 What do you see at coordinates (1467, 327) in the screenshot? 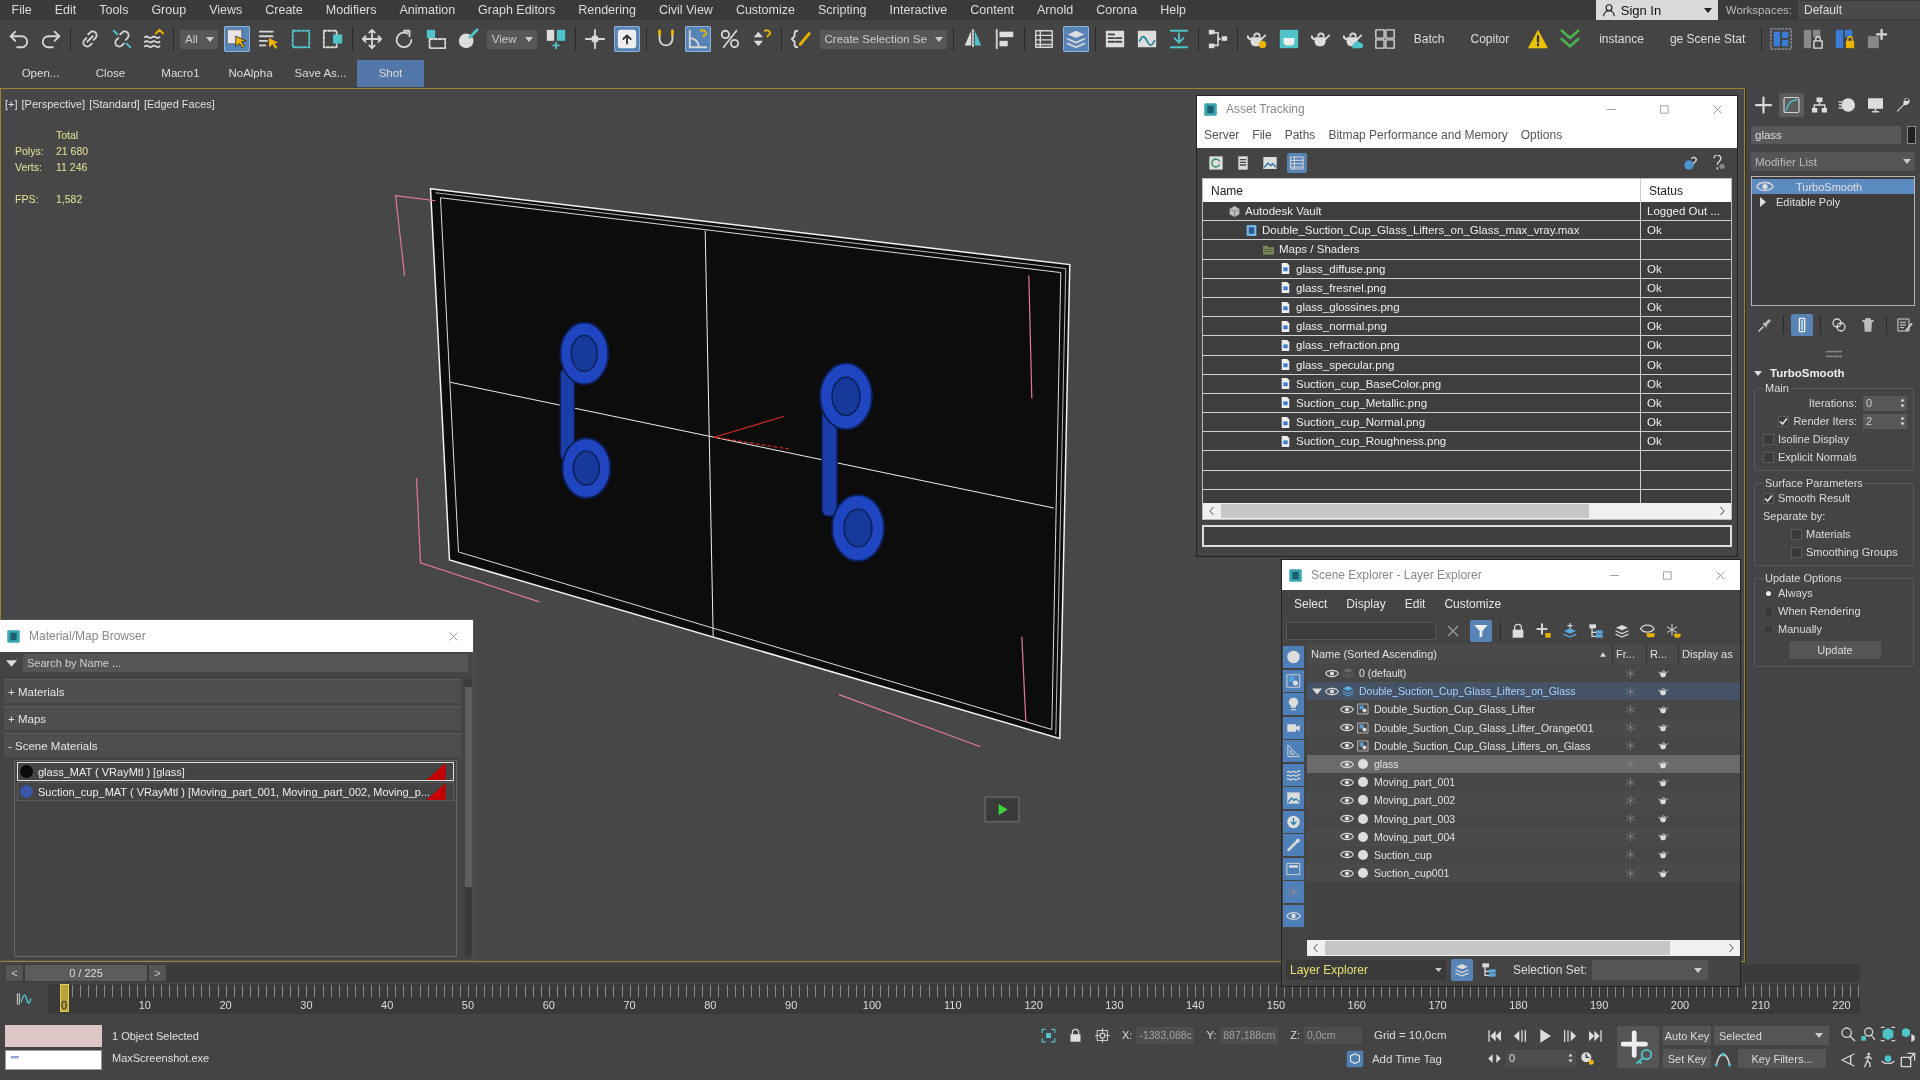
I see `asset-row: glass_normal.png Ok` at bounding box center [1467, 327].